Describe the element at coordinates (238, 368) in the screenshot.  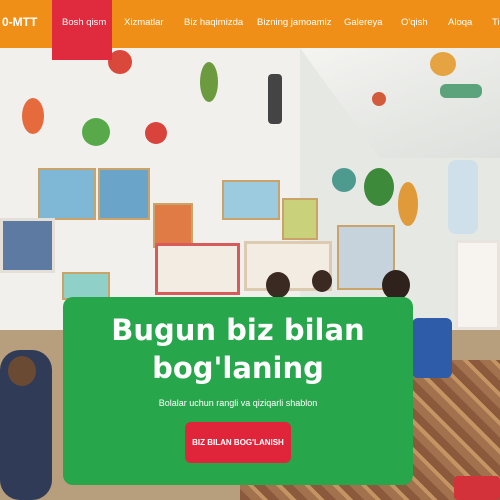
I see `hero-title-line-2: bog'laning` at that location.